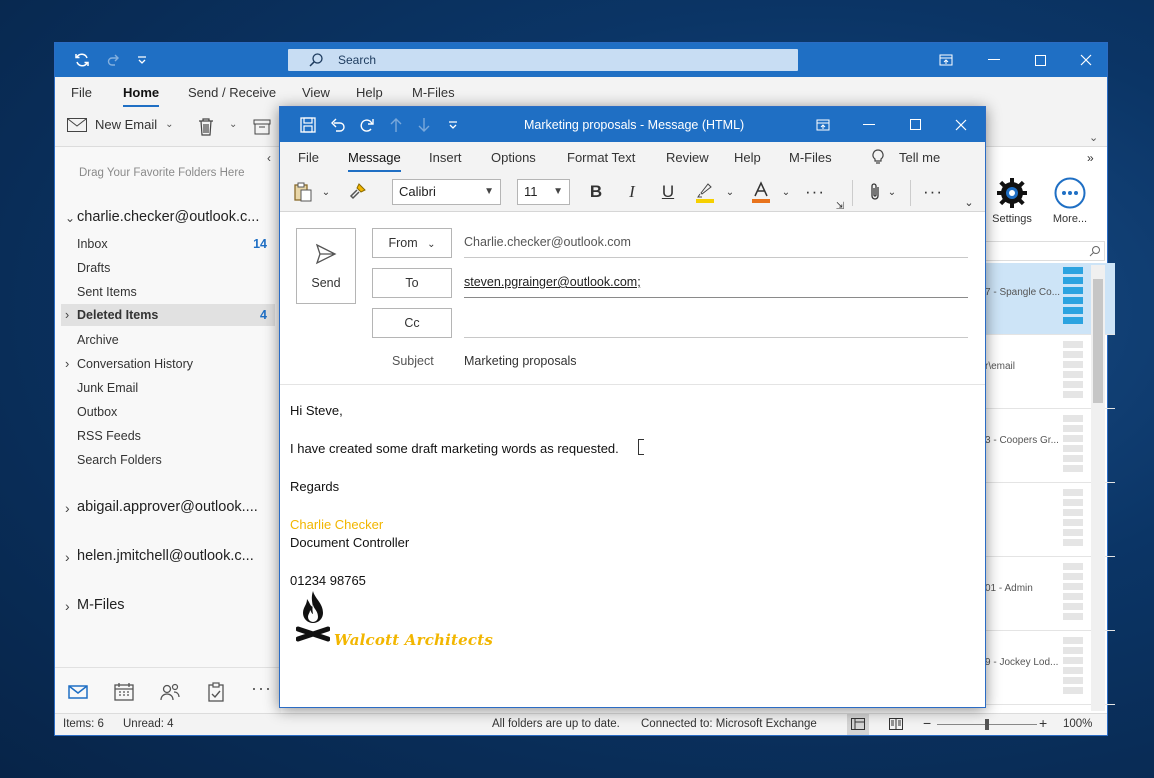 This screenshot has width=1154, height=778. What do you see at coordinates (896, 724) in the screenshot?
I see `reading-view-icon` at bounding box center [896, 724].